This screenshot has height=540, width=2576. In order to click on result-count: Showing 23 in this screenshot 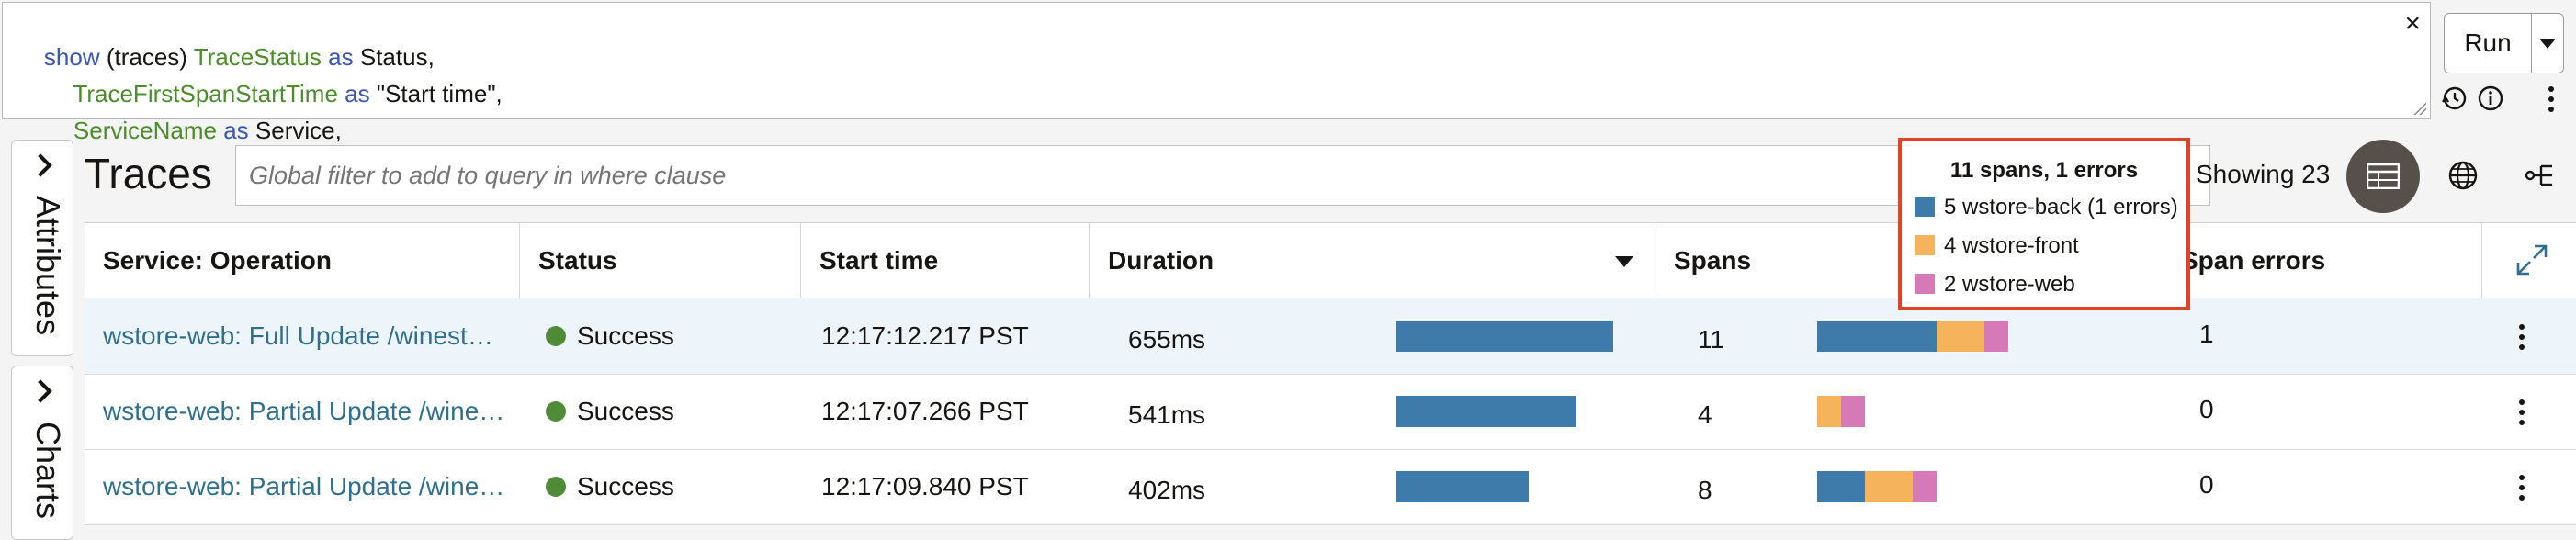, I will do `click(2263, 174)`.